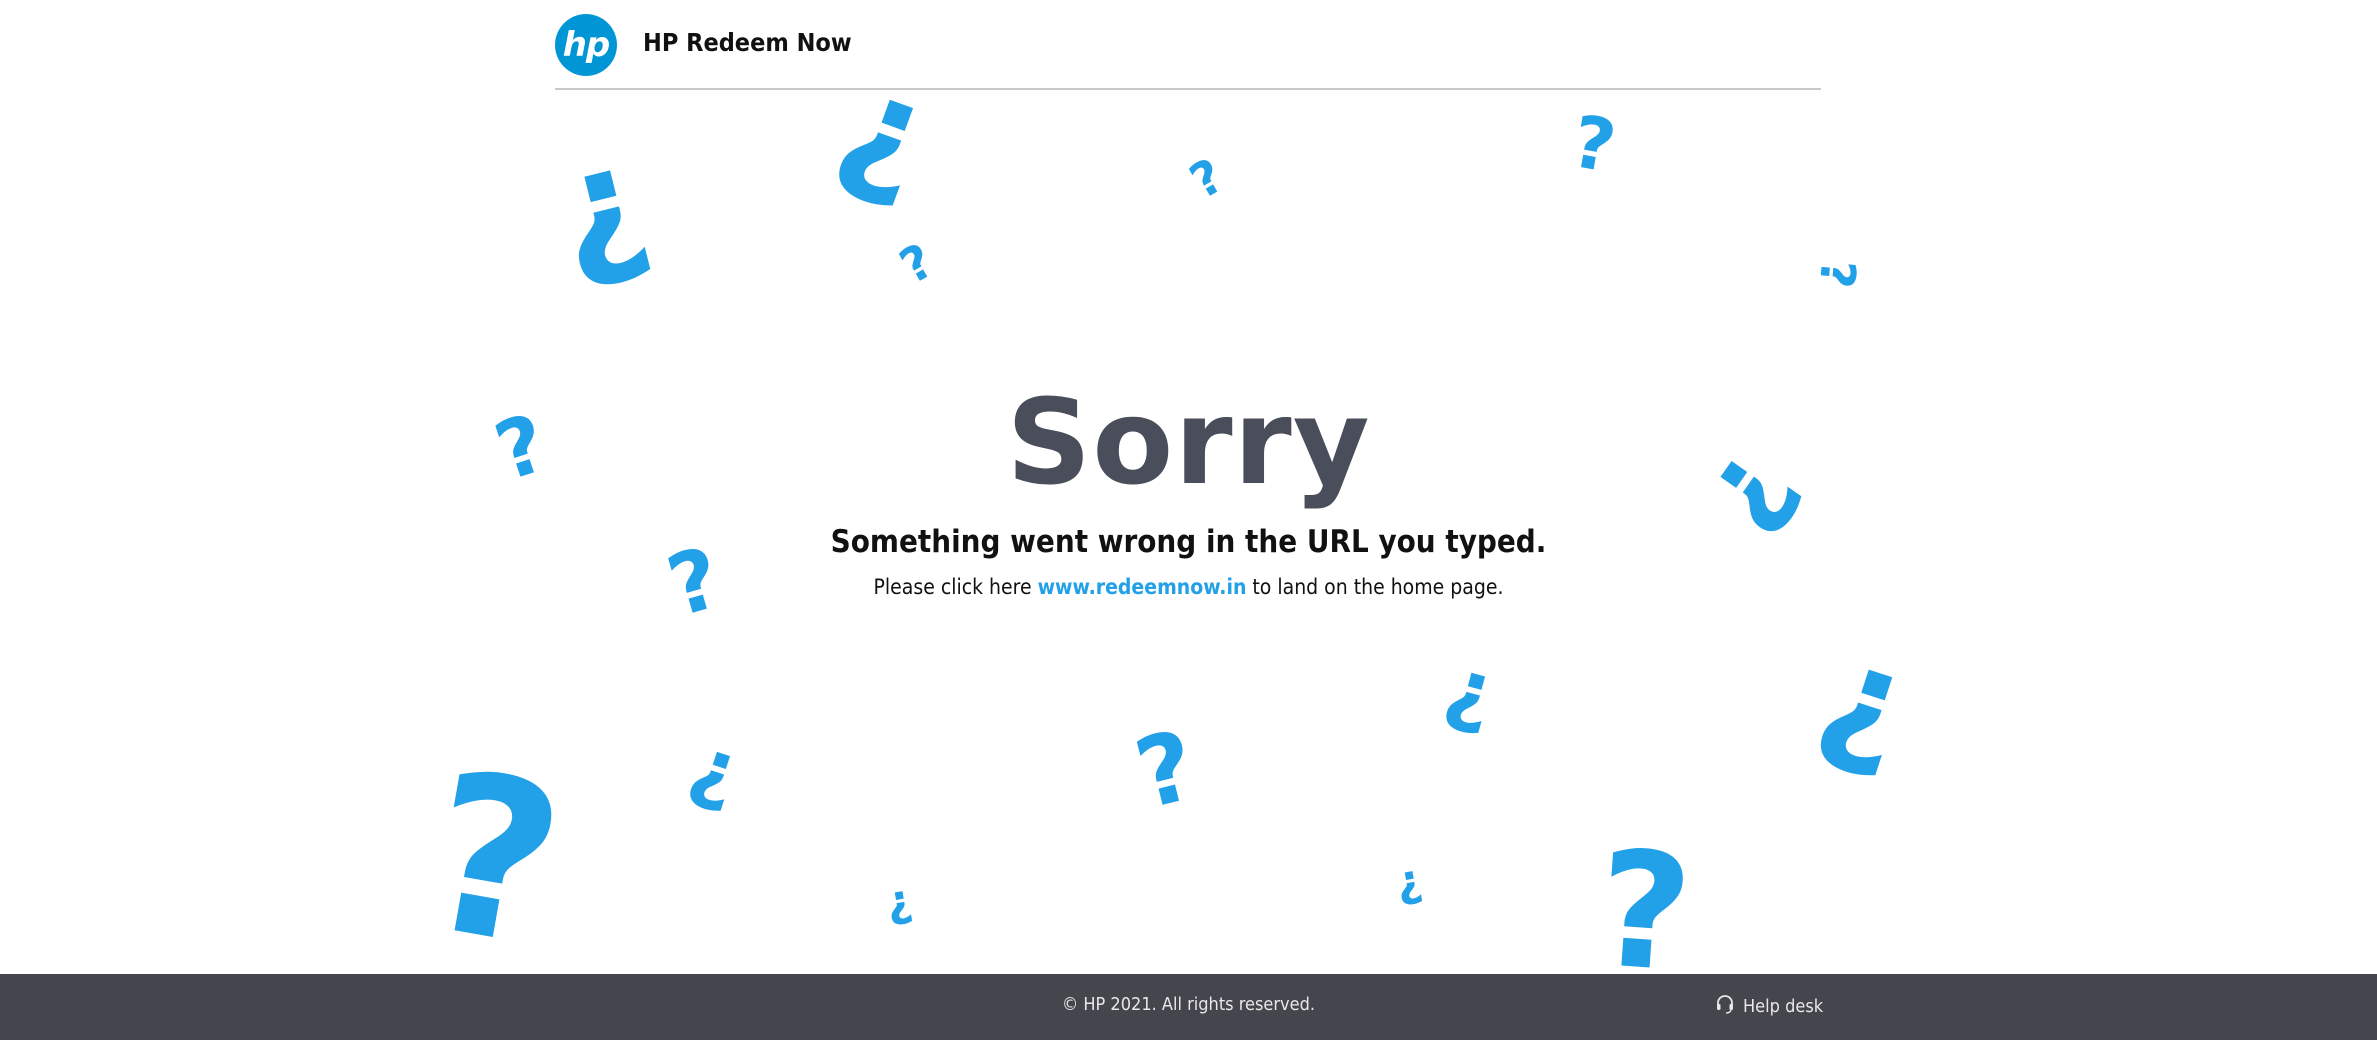 This screenshot has height=1040, width=2377. I want to click on help-desk-link: Help desk, so click(1769, 1006).